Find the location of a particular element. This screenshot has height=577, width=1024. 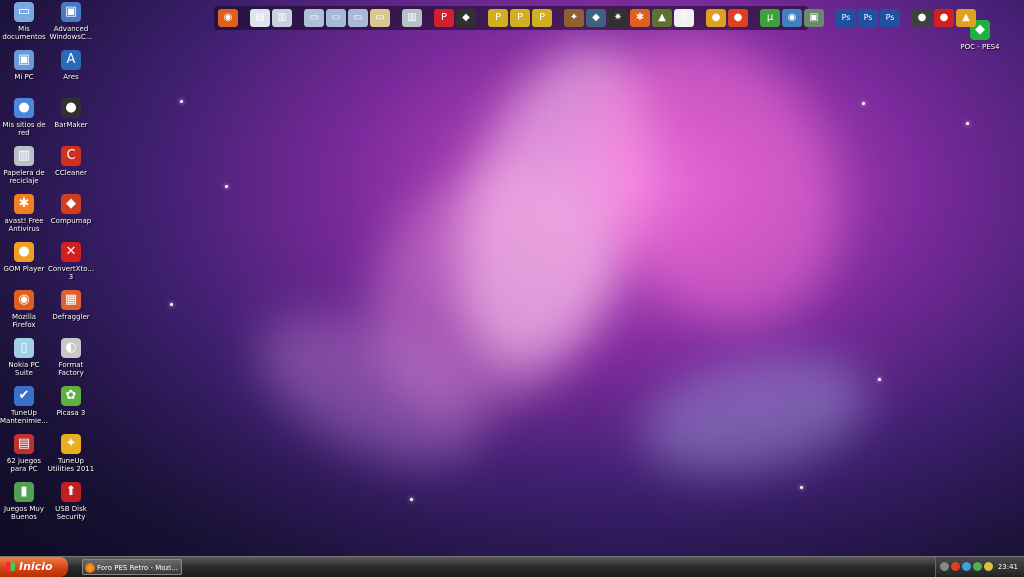

photoshop-icon-1: Ps is located at coordinates (846, 18).